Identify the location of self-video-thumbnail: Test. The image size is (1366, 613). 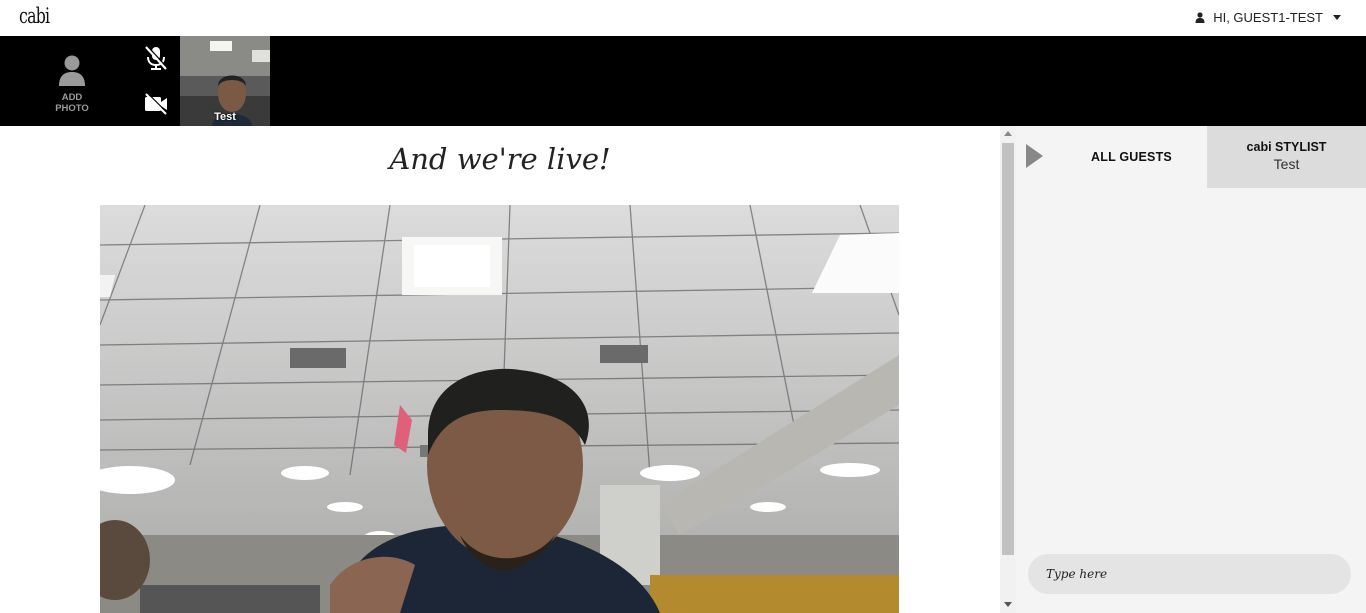
(225, 81).